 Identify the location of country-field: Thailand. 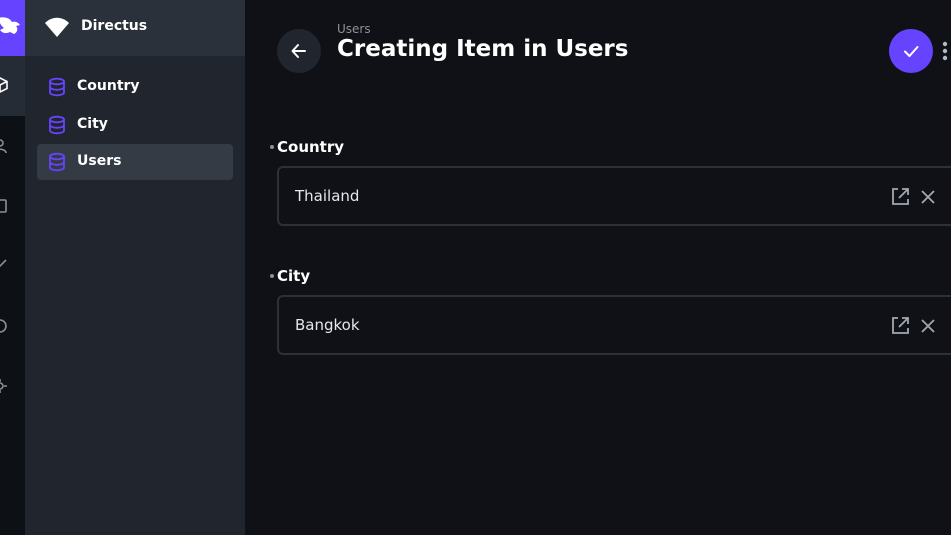
(614, 196).